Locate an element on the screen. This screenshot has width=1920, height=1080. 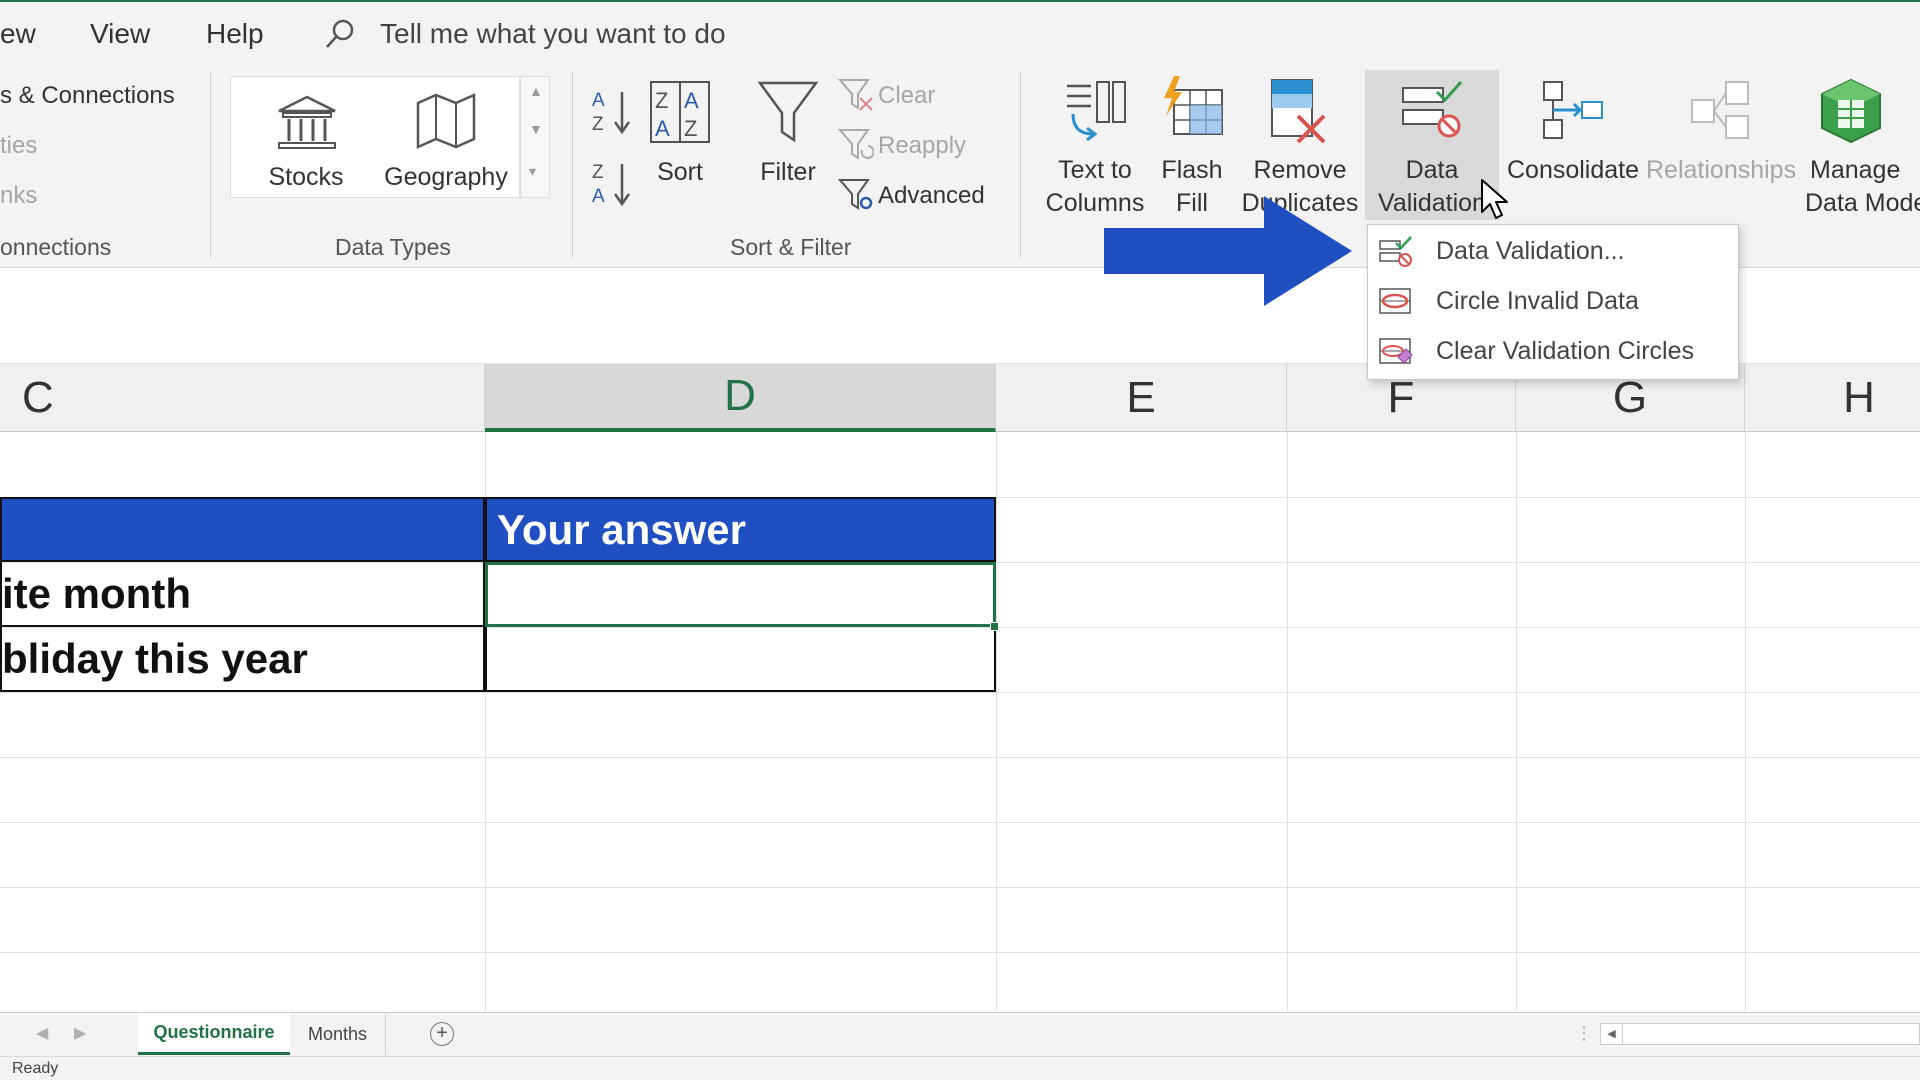
data-model-icon is located at coordinates (1851, 110).